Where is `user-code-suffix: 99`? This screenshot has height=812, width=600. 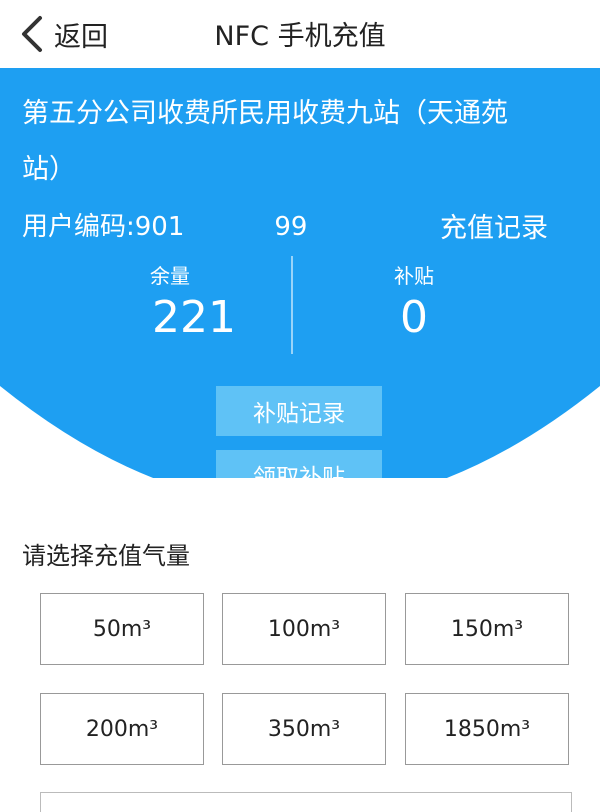 user-code-suffix: 99 is located at coordinates (291, 227).